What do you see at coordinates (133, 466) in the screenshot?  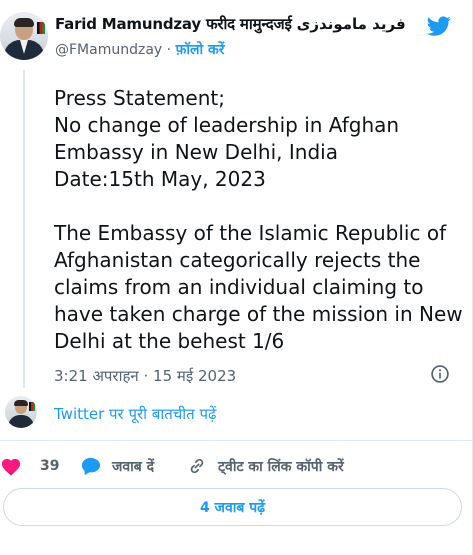 I see `reply-label: जवाब दें` at bounding box center [133, 466].